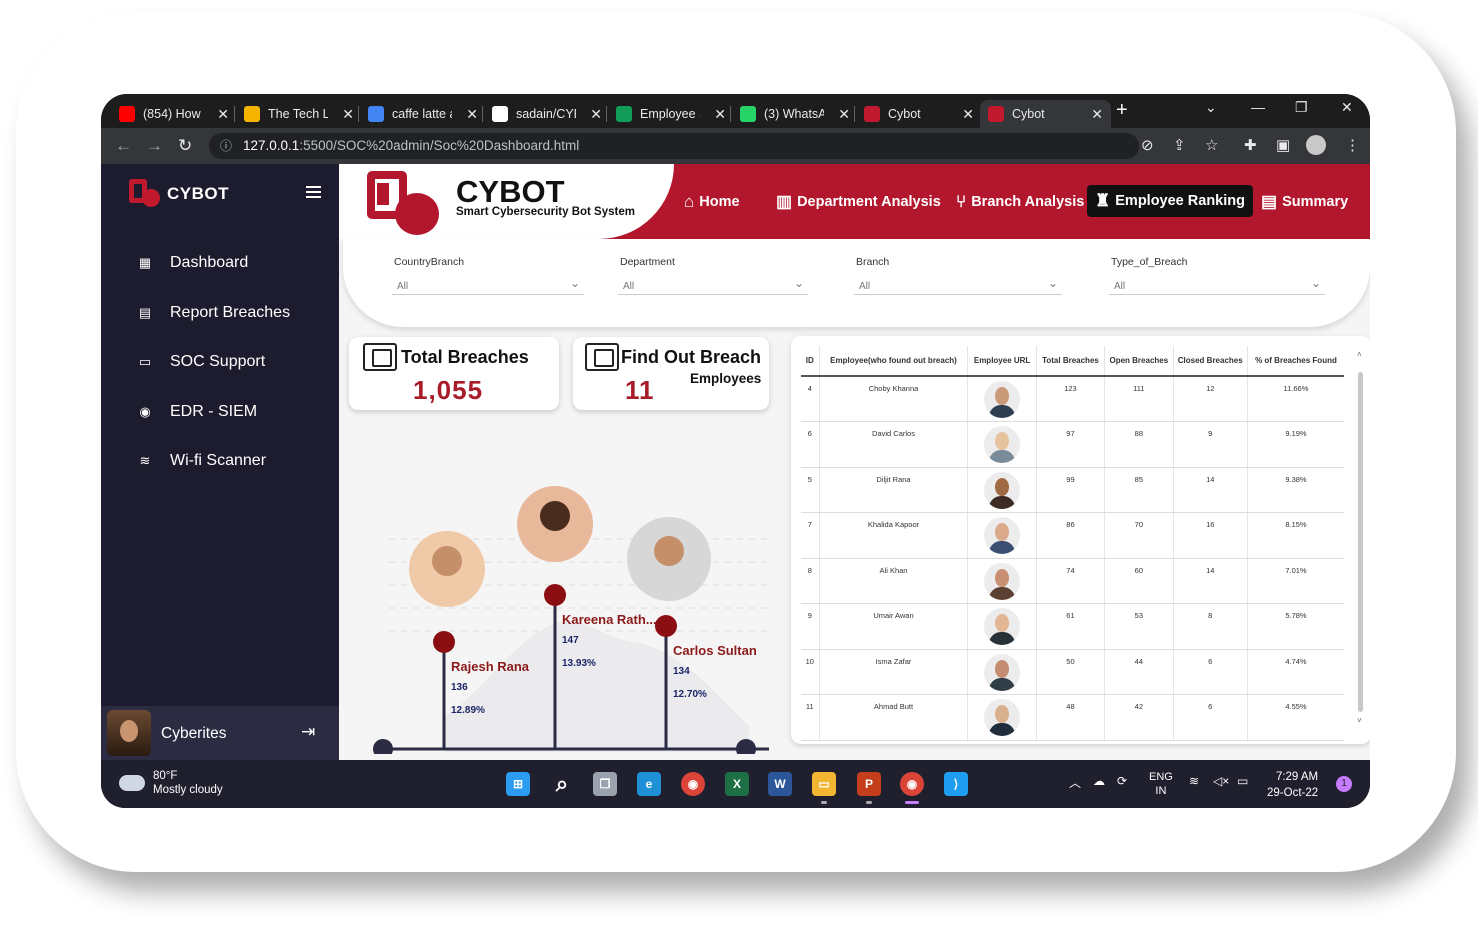 Image resolution: width=1478 pixels, height=930 pixels. What do you see at coordinates (1045, 114) in the screenshot?
I see `tab-8: Cybot ✕` at bounding box center [1045, 114].